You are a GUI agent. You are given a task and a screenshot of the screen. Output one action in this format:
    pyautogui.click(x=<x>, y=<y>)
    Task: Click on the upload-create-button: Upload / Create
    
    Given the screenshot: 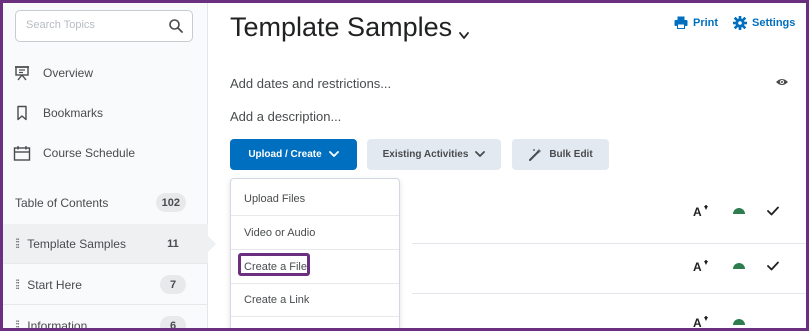 What is the action you would take?
    pyautogui.click(x=293, y=154)
    